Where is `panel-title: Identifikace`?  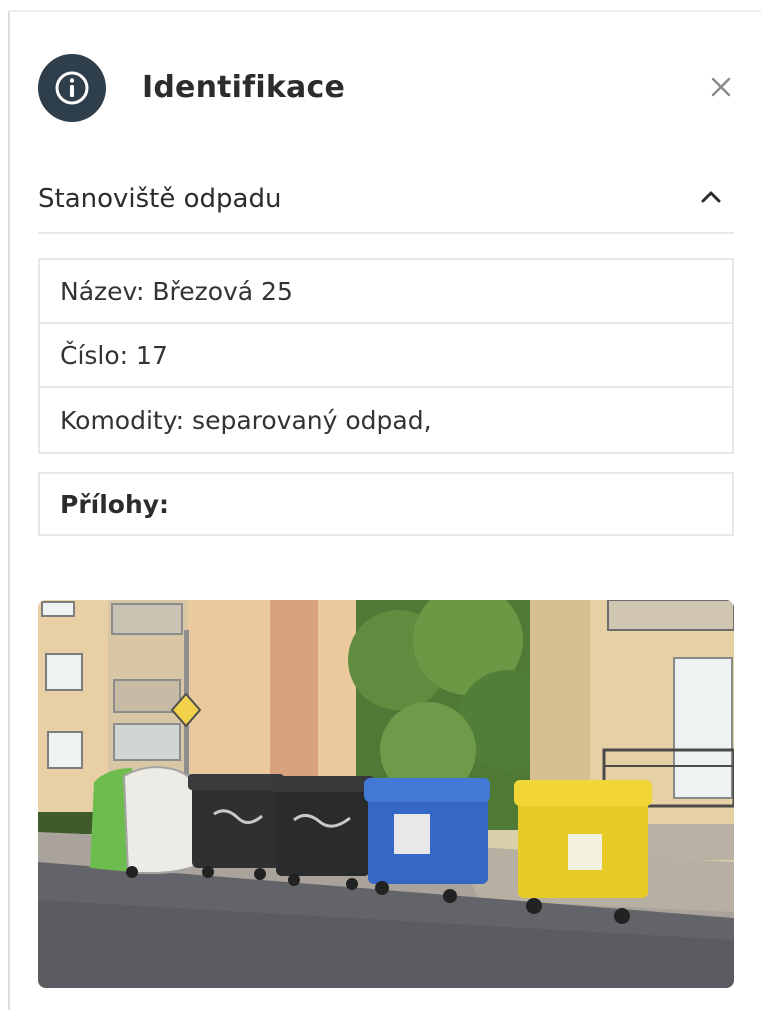 panel-title: Identifikace is located at coordinates (244, 87).